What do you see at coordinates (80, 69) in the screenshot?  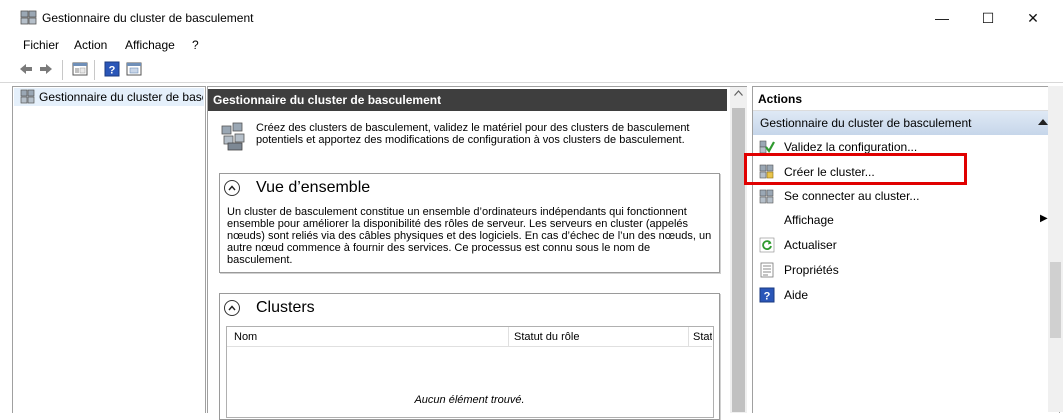 I see `console-tree-icon` at bounding box center [80, 69].